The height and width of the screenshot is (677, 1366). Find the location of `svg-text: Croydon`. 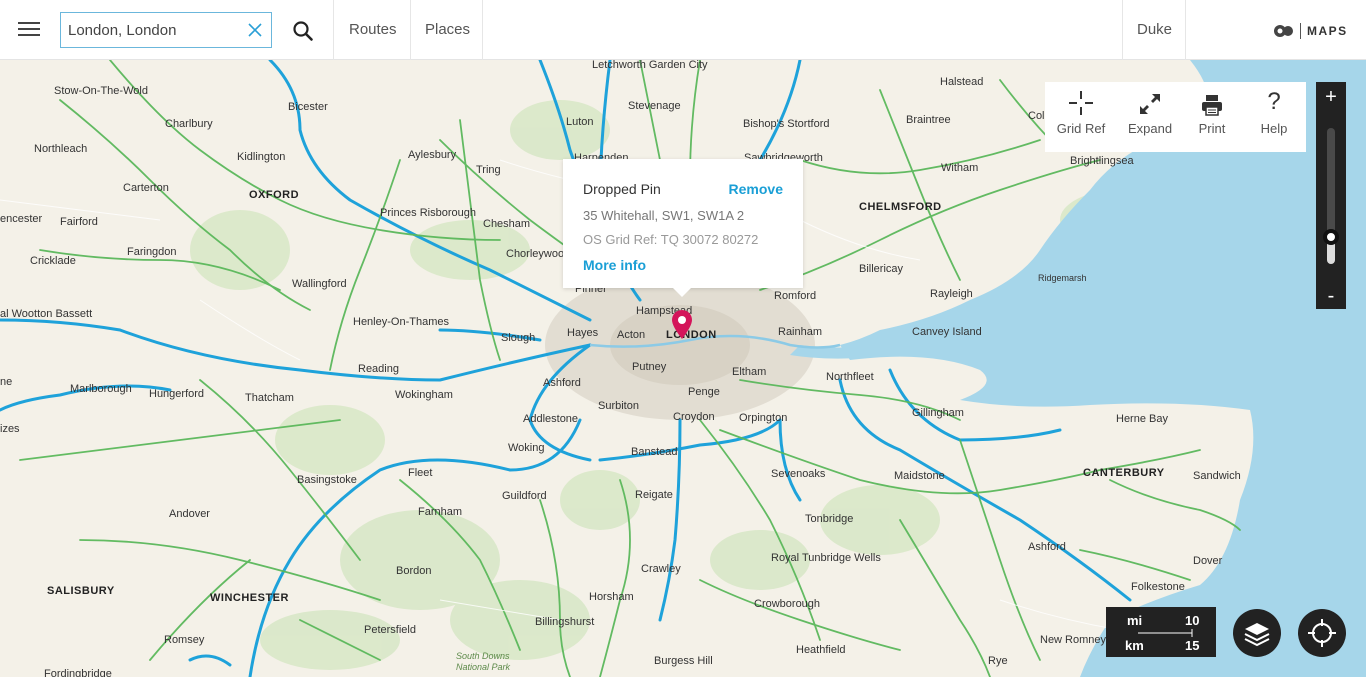

svg-text: Croydon is located at coordinates (694, 417).